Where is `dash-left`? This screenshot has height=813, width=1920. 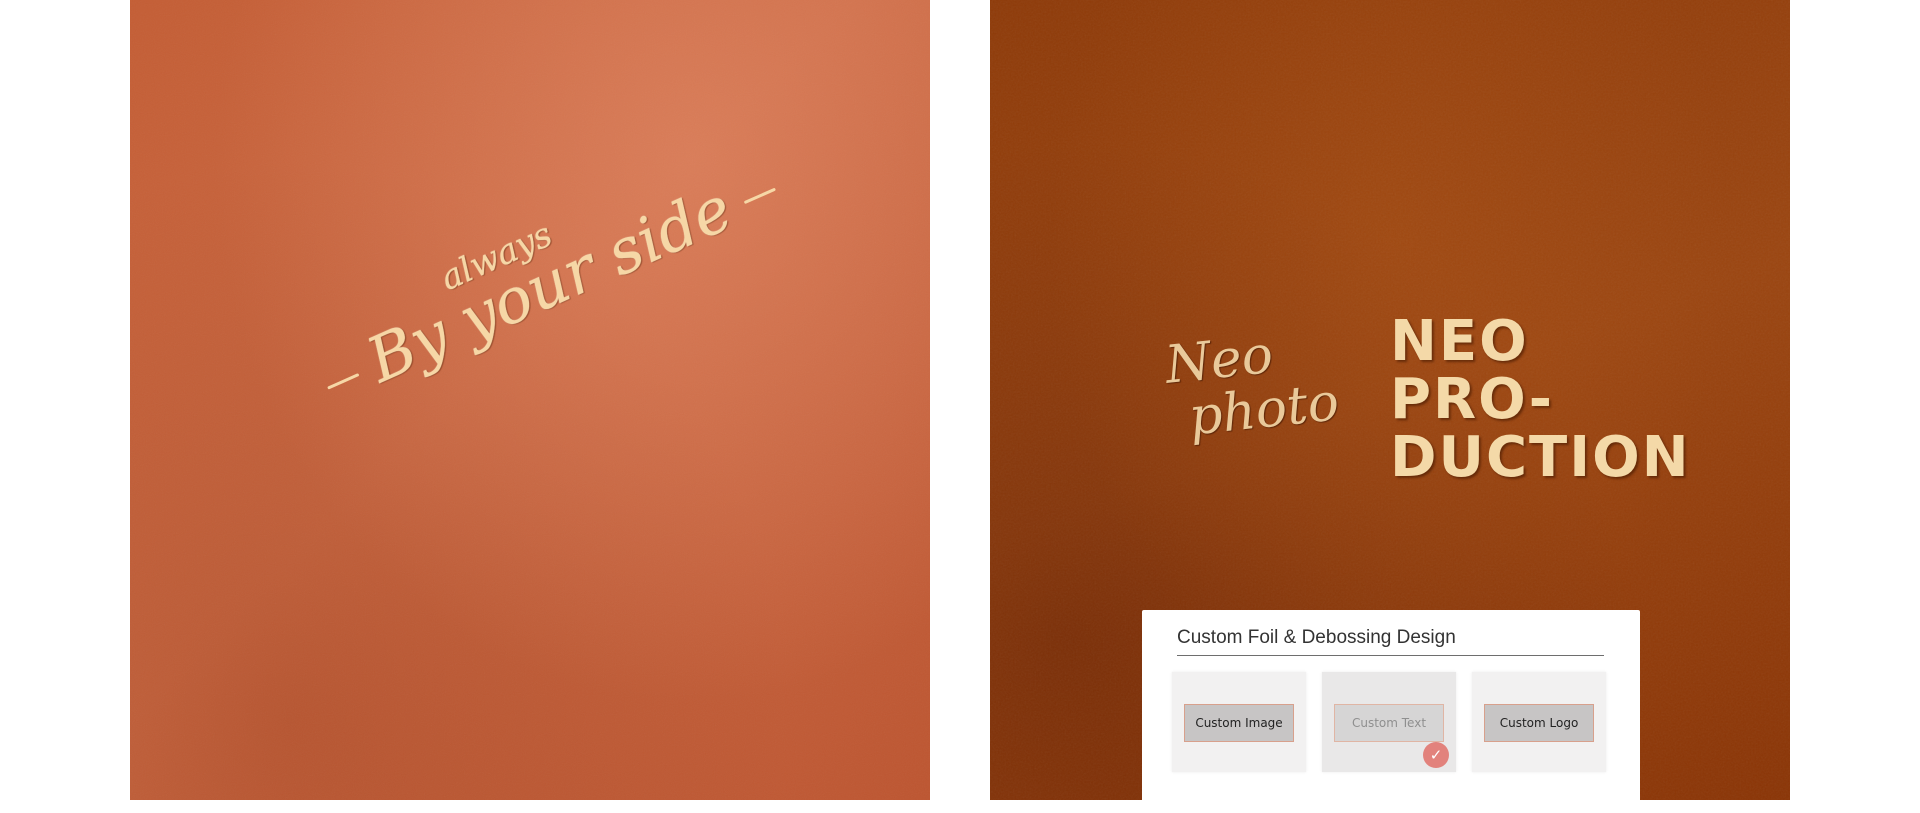 dash-left is located at coordinates (343, 381).